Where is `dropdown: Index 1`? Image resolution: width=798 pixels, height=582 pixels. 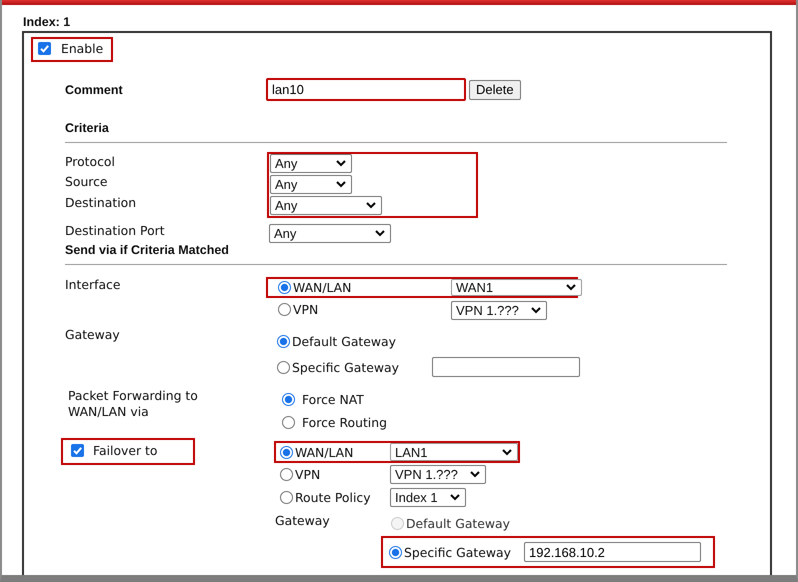
dropdown: Index 1 is located at coordinates (428, 497).